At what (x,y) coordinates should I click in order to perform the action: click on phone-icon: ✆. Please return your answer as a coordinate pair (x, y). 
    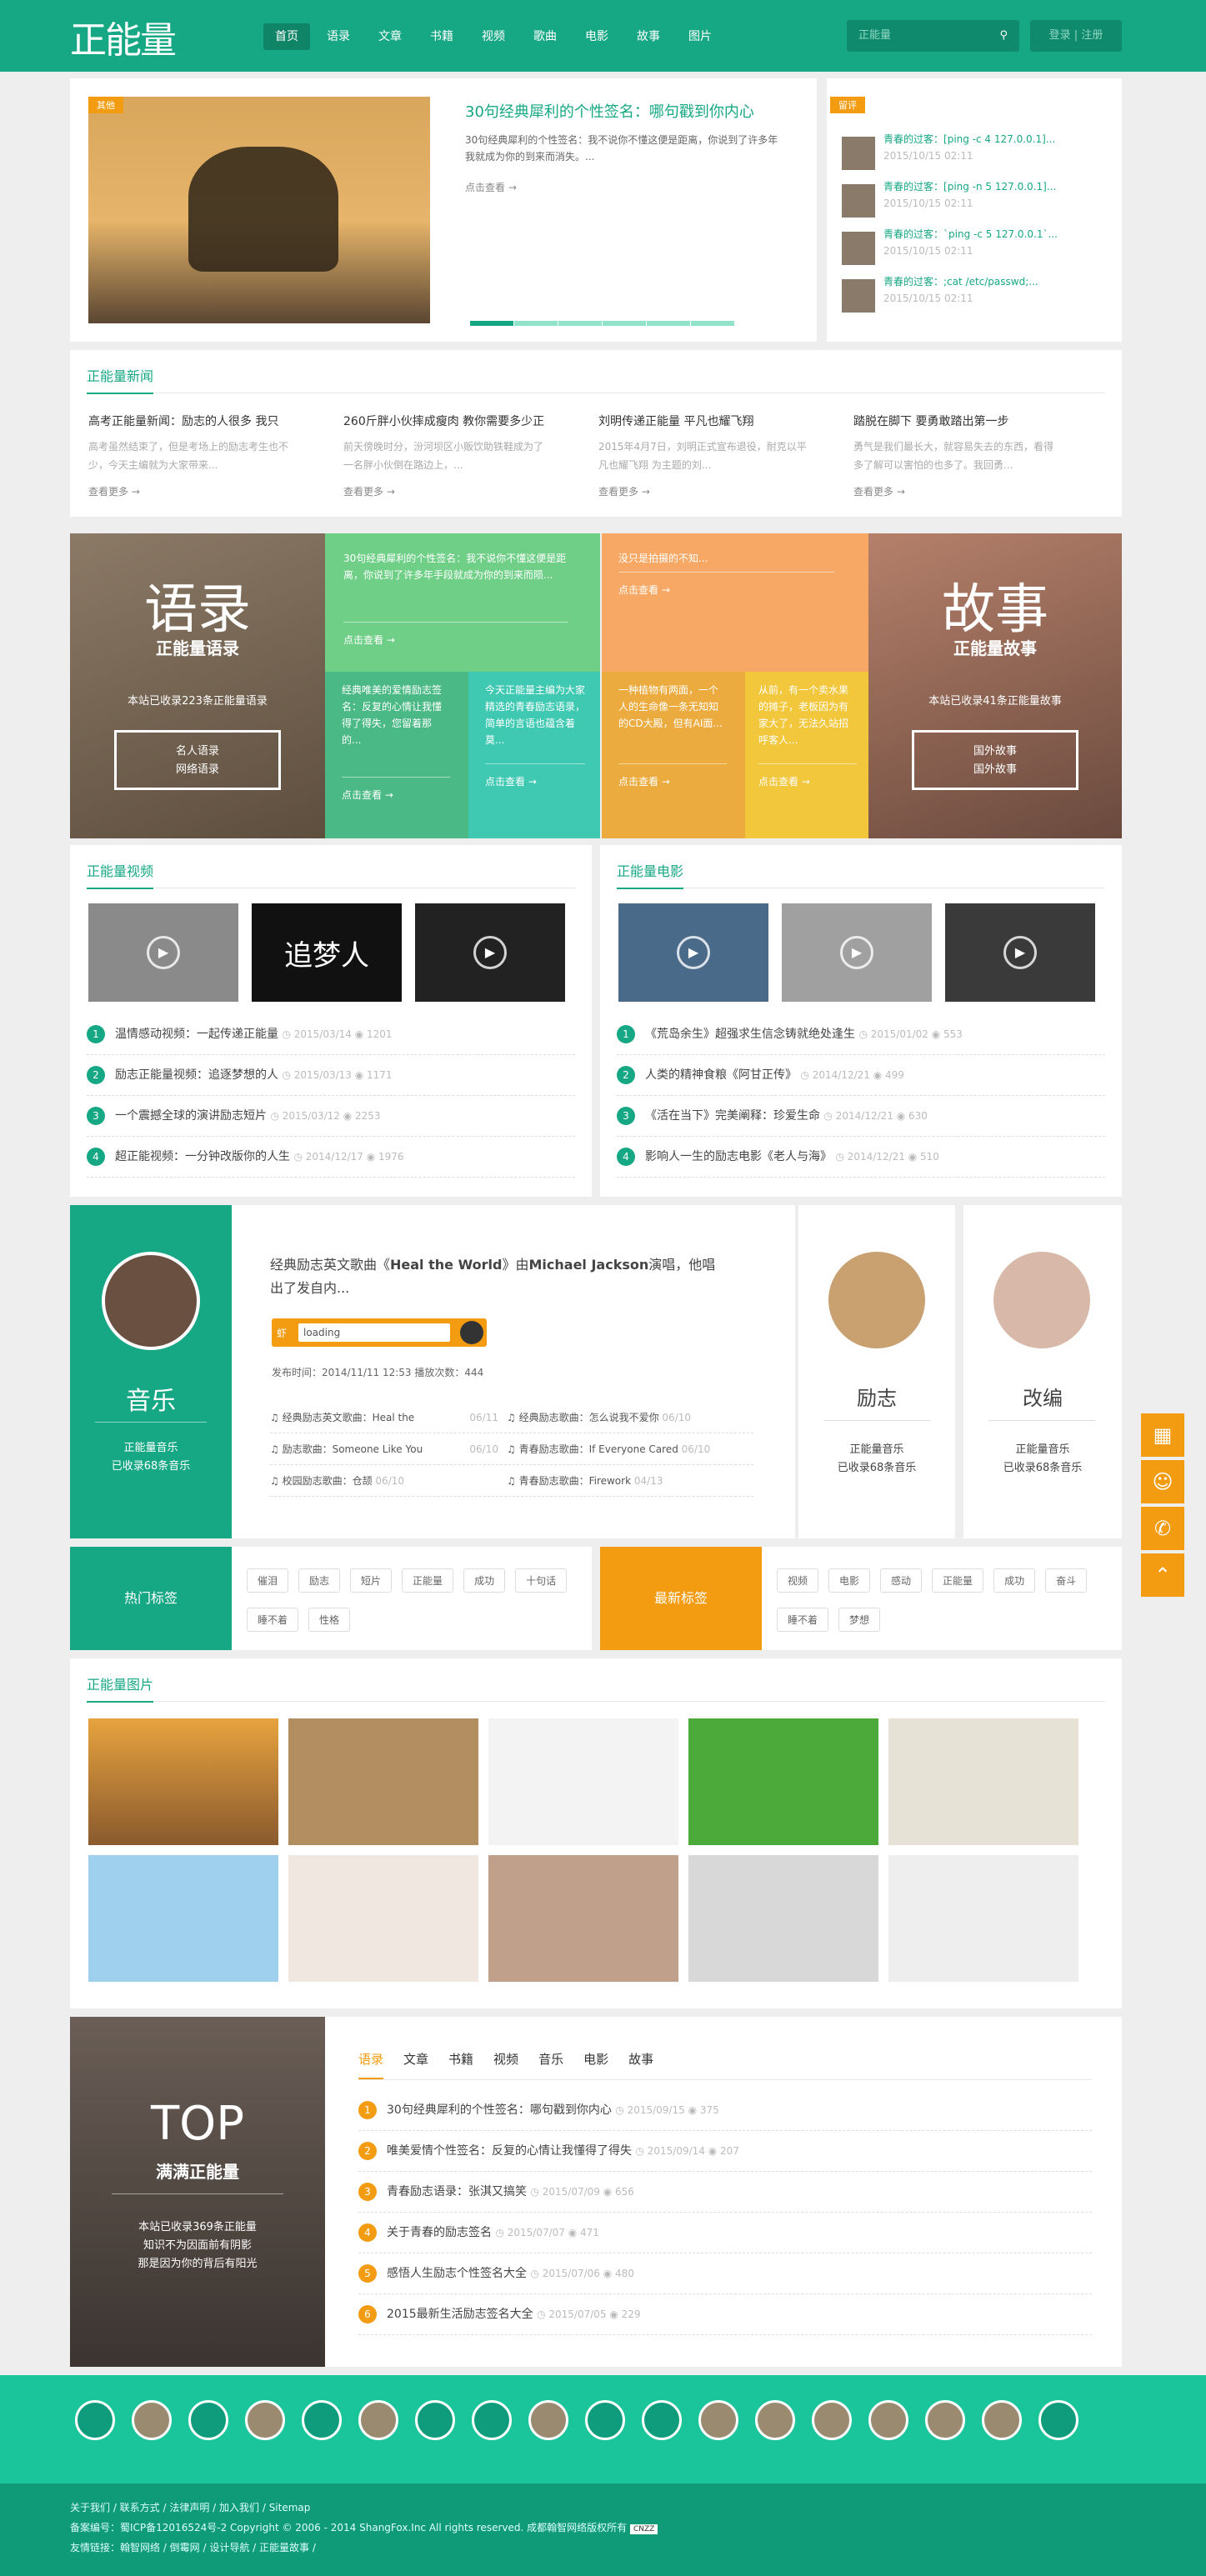
    Looking at the image, I should click on (1162, 1529).